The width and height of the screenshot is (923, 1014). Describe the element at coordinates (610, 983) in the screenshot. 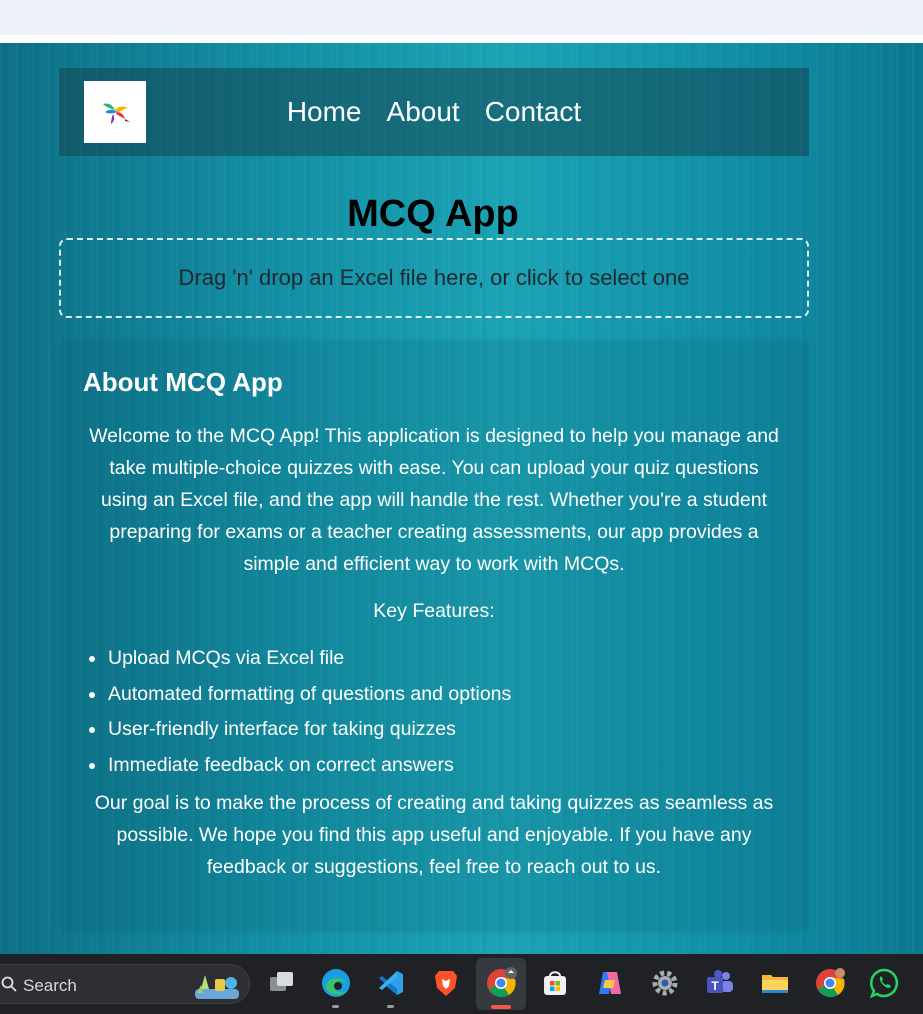

I see `copilot-icon` at that location.